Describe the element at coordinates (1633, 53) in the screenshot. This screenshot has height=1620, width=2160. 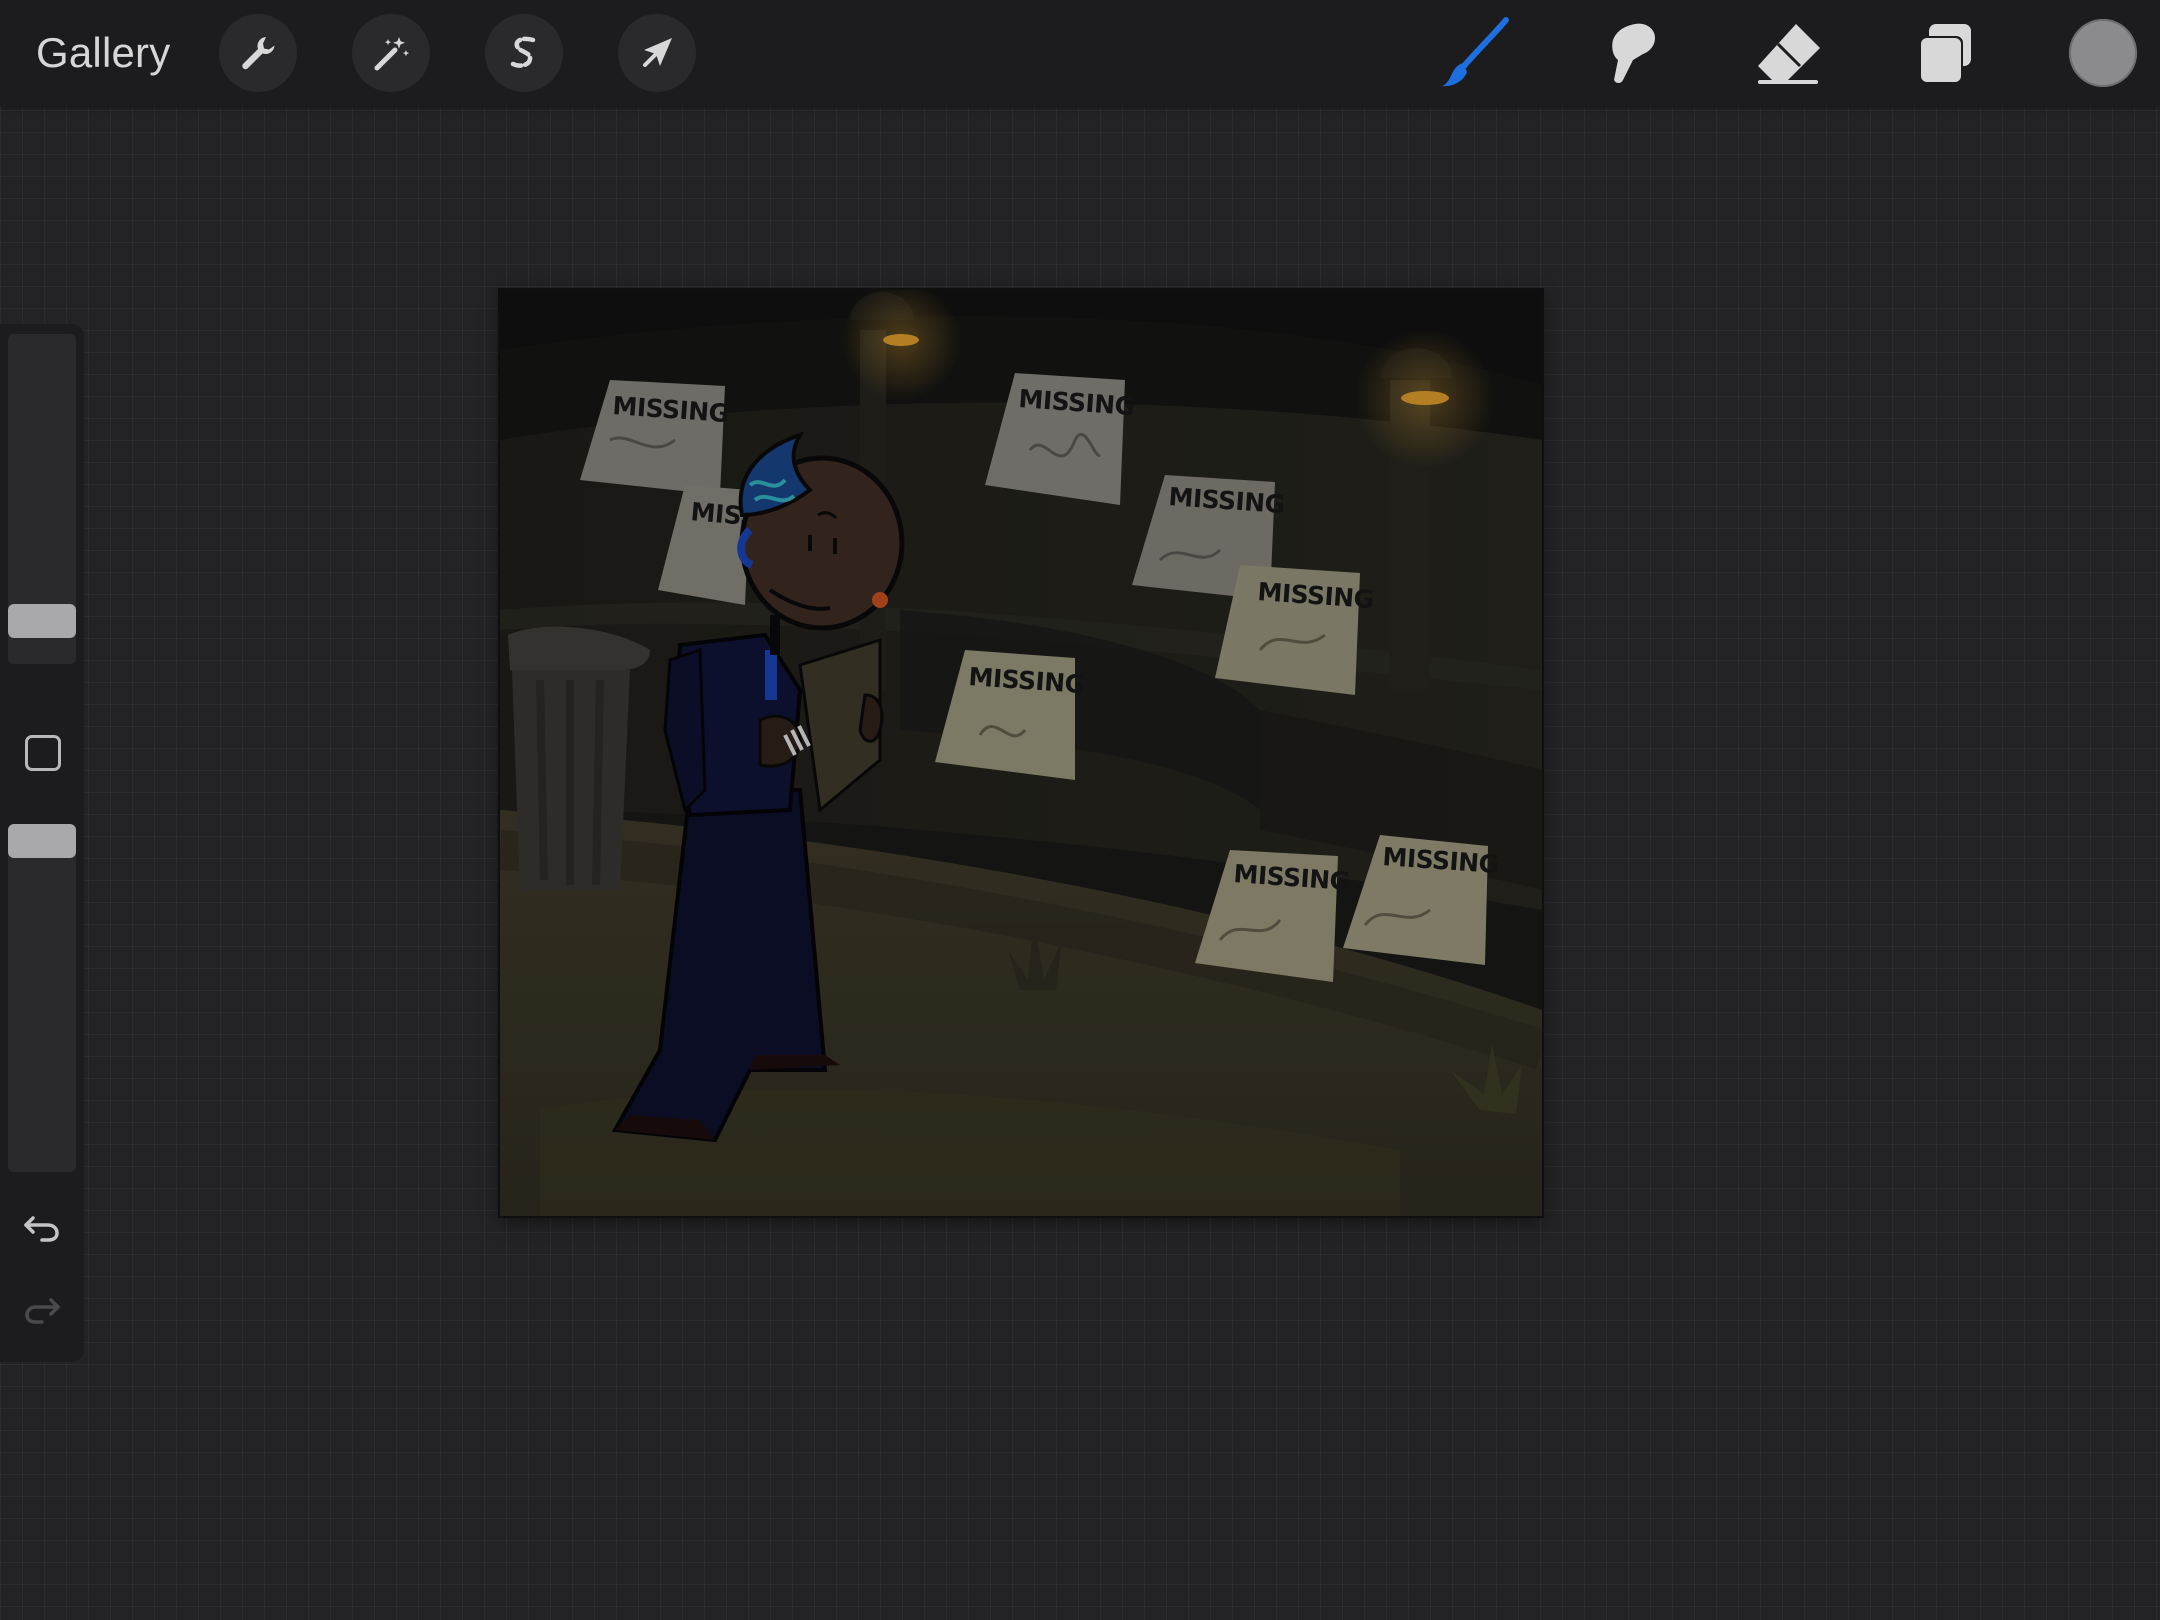
I see `smudge-icon` at that location.